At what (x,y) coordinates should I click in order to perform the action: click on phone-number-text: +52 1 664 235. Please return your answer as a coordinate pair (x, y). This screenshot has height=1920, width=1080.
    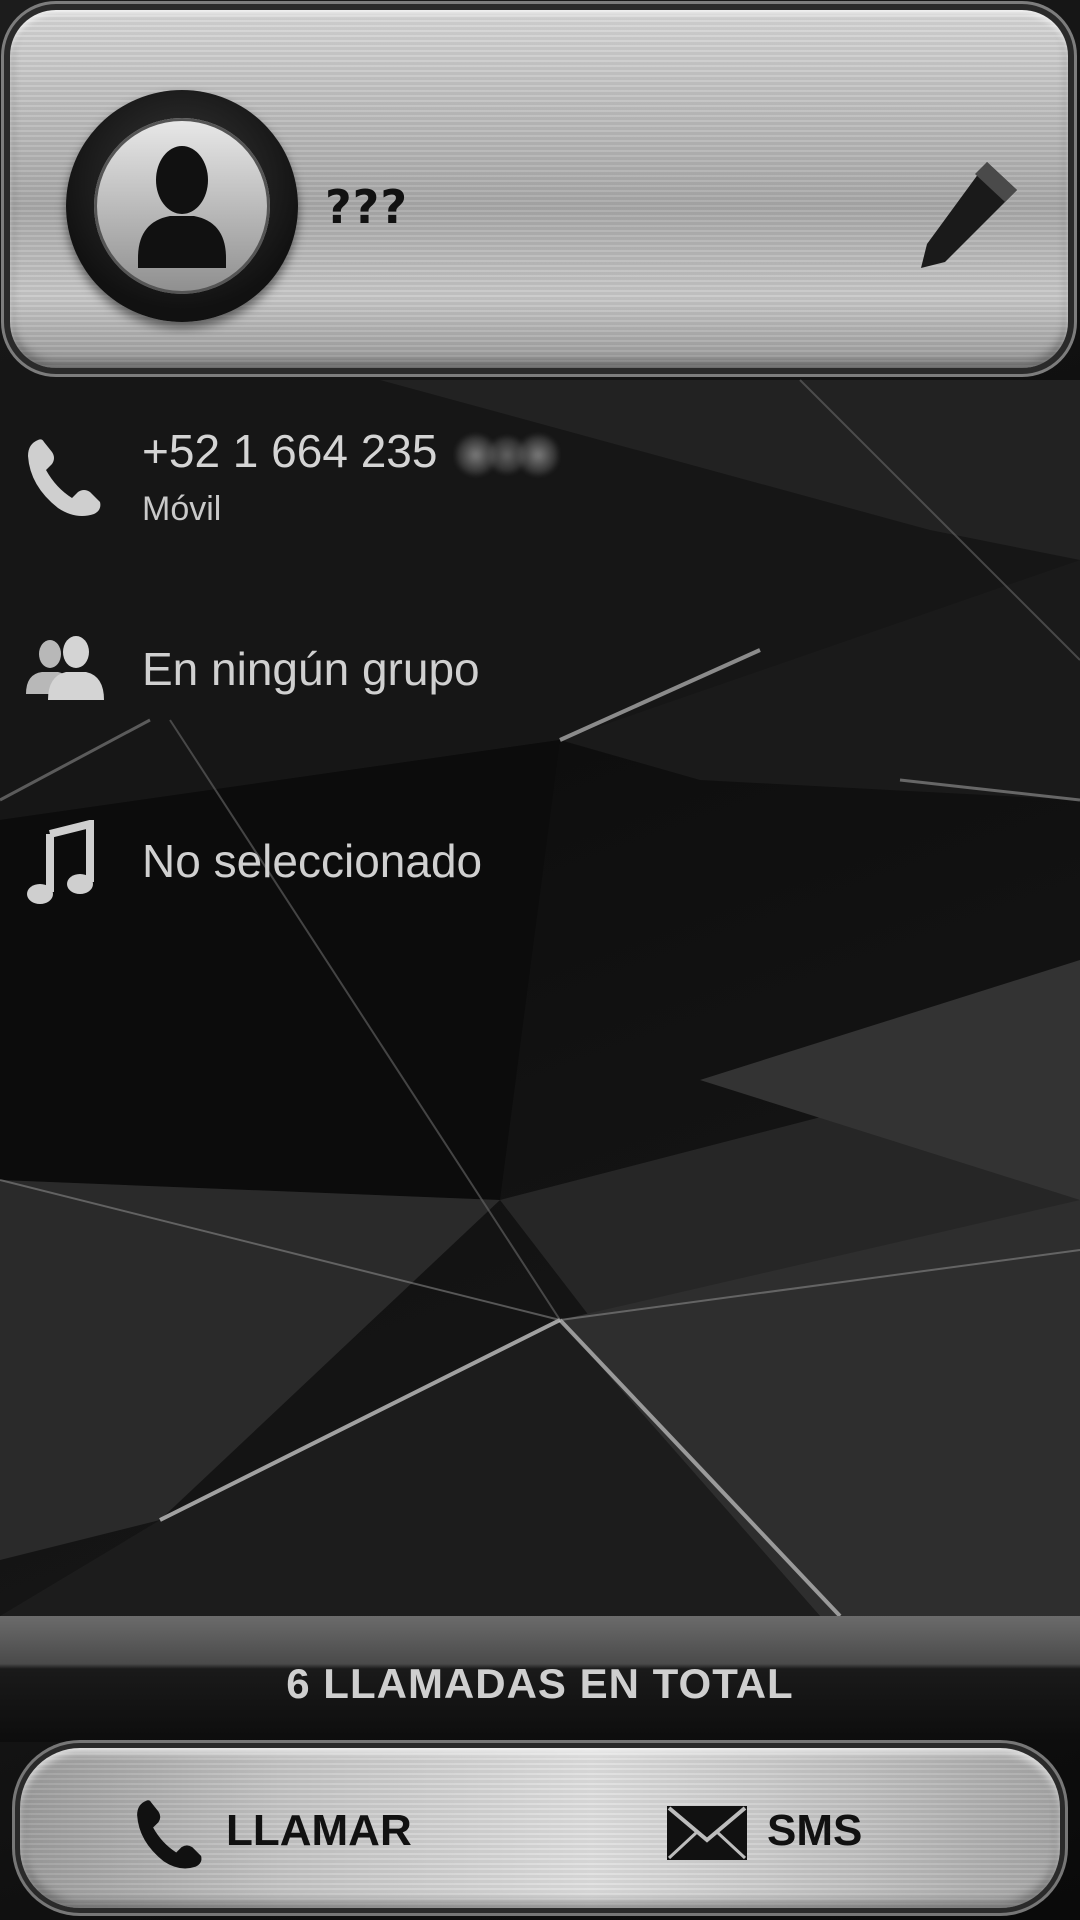
    Looking at the image, I should click on (290, 451).